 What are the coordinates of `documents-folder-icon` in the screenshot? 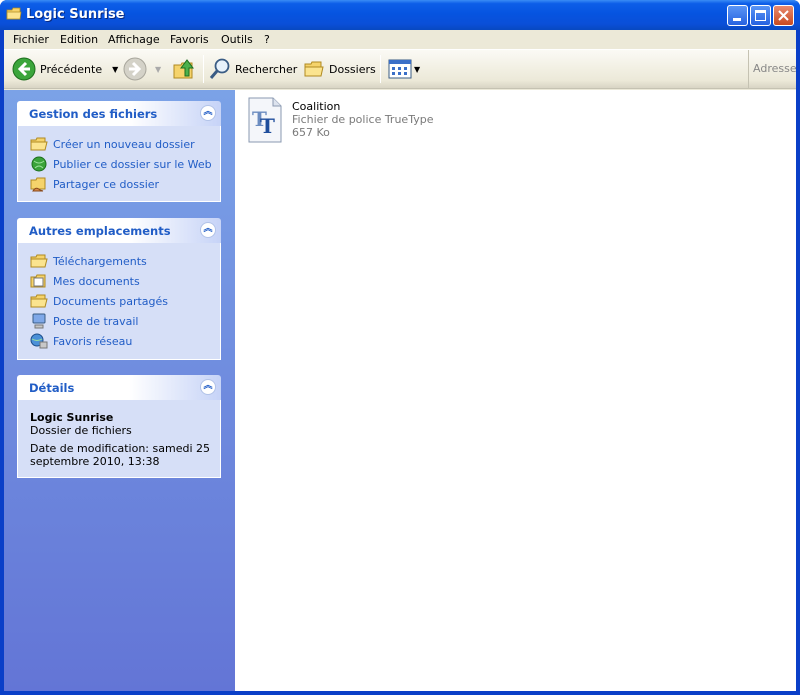 It's located at (38, 281).